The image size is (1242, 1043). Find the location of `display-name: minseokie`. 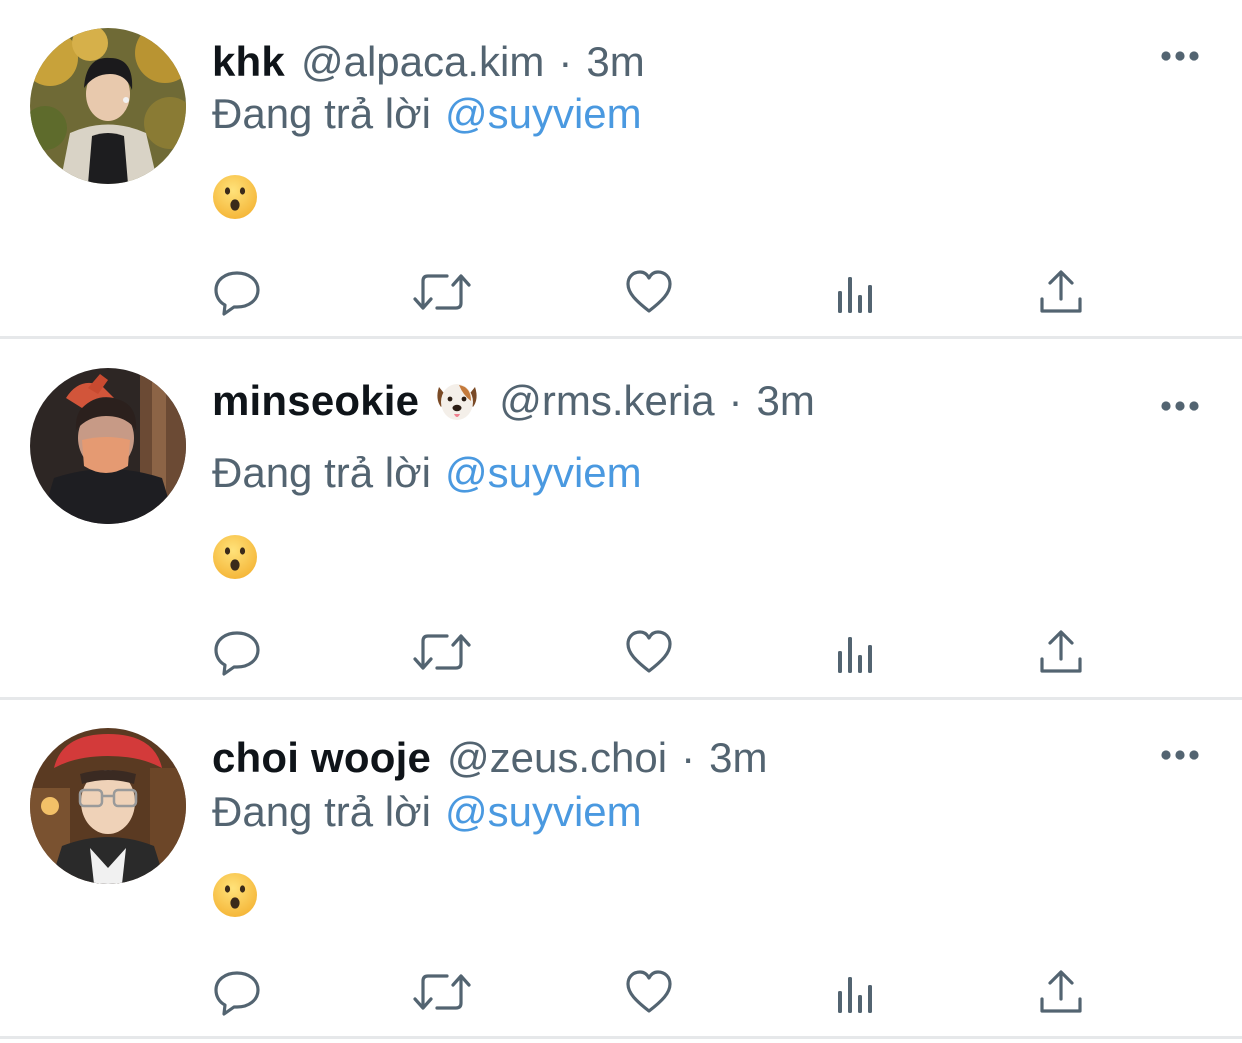

display-name: minseokie is located at coordinates (315, 401).